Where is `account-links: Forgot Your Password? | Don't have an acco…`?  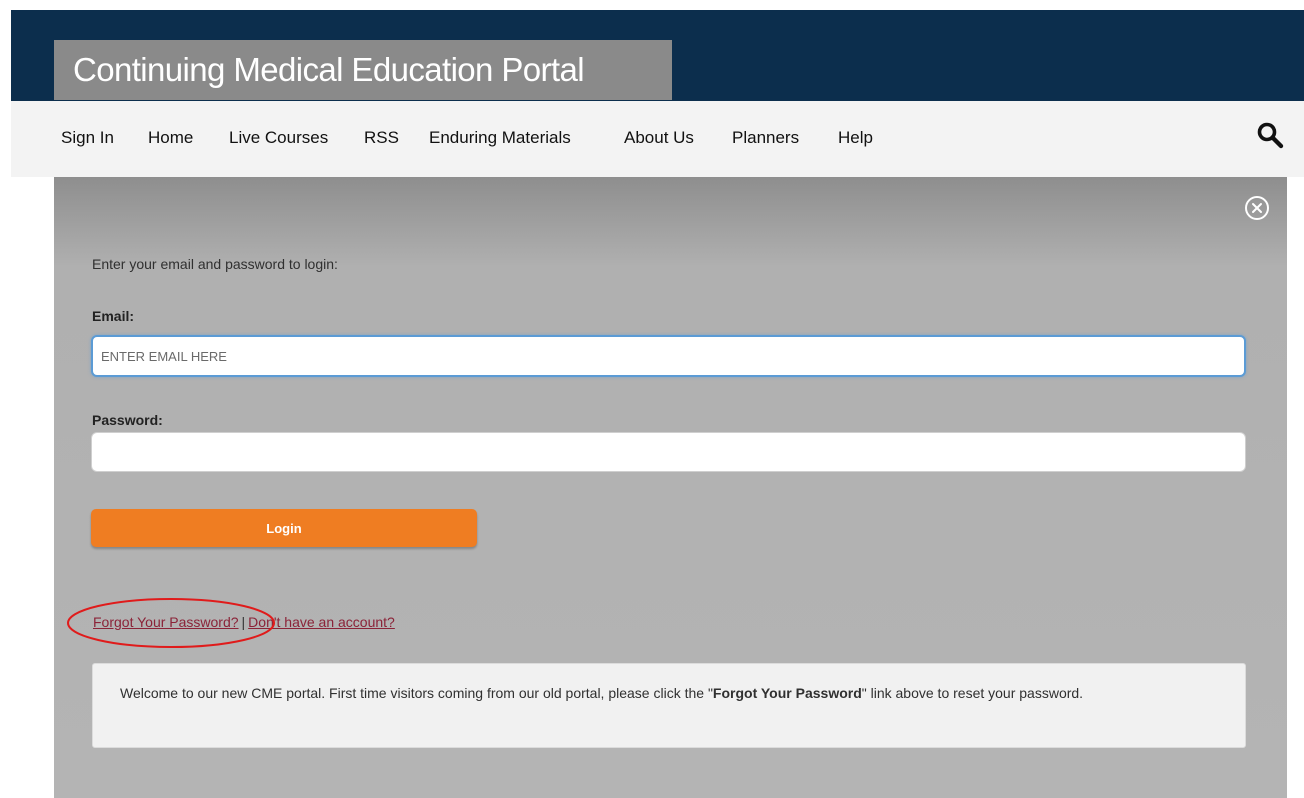 account-links: Forgot Your Password? | Don't have an acco… is located at coordinates (244, 622).